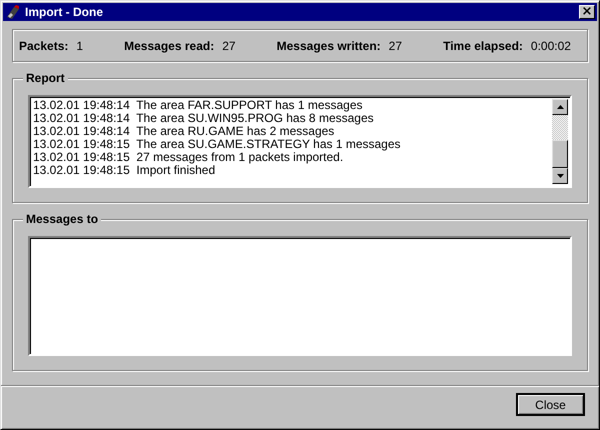 This screenshot has width=600, height=430. Describe the element at coordinates (43, 45) in the screenshot. I see `stat-label: Packets:` at that location.